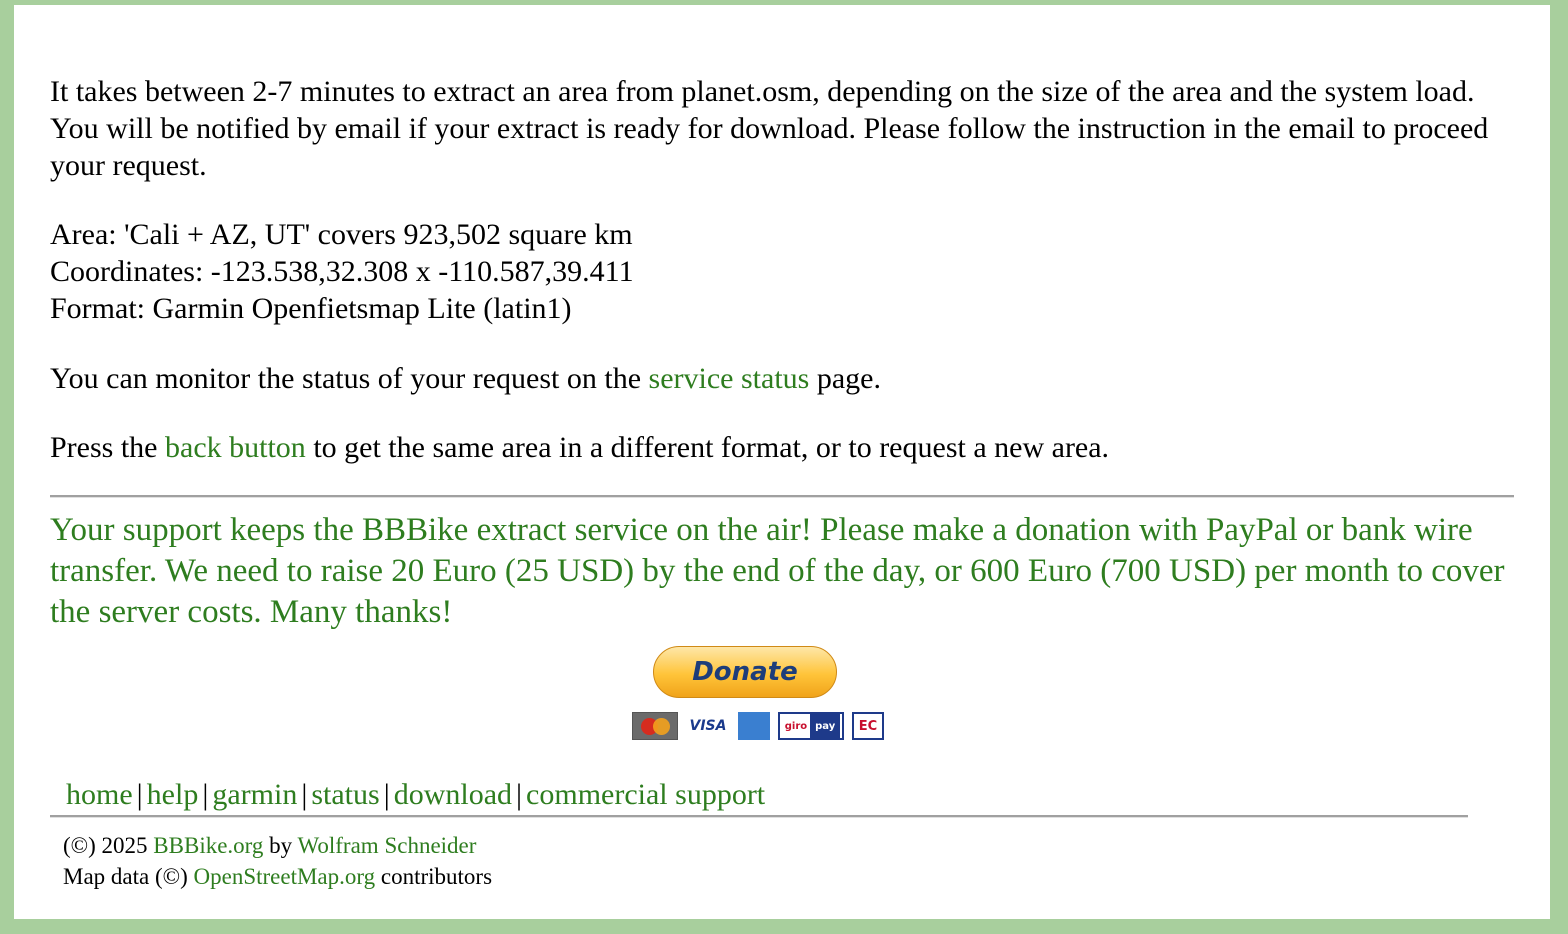 The width and height of the screenshot is (1568, 934). Describe the element at coordinates (434, 876) in the screenshot. I see `contributors-text: contributors` at that location.